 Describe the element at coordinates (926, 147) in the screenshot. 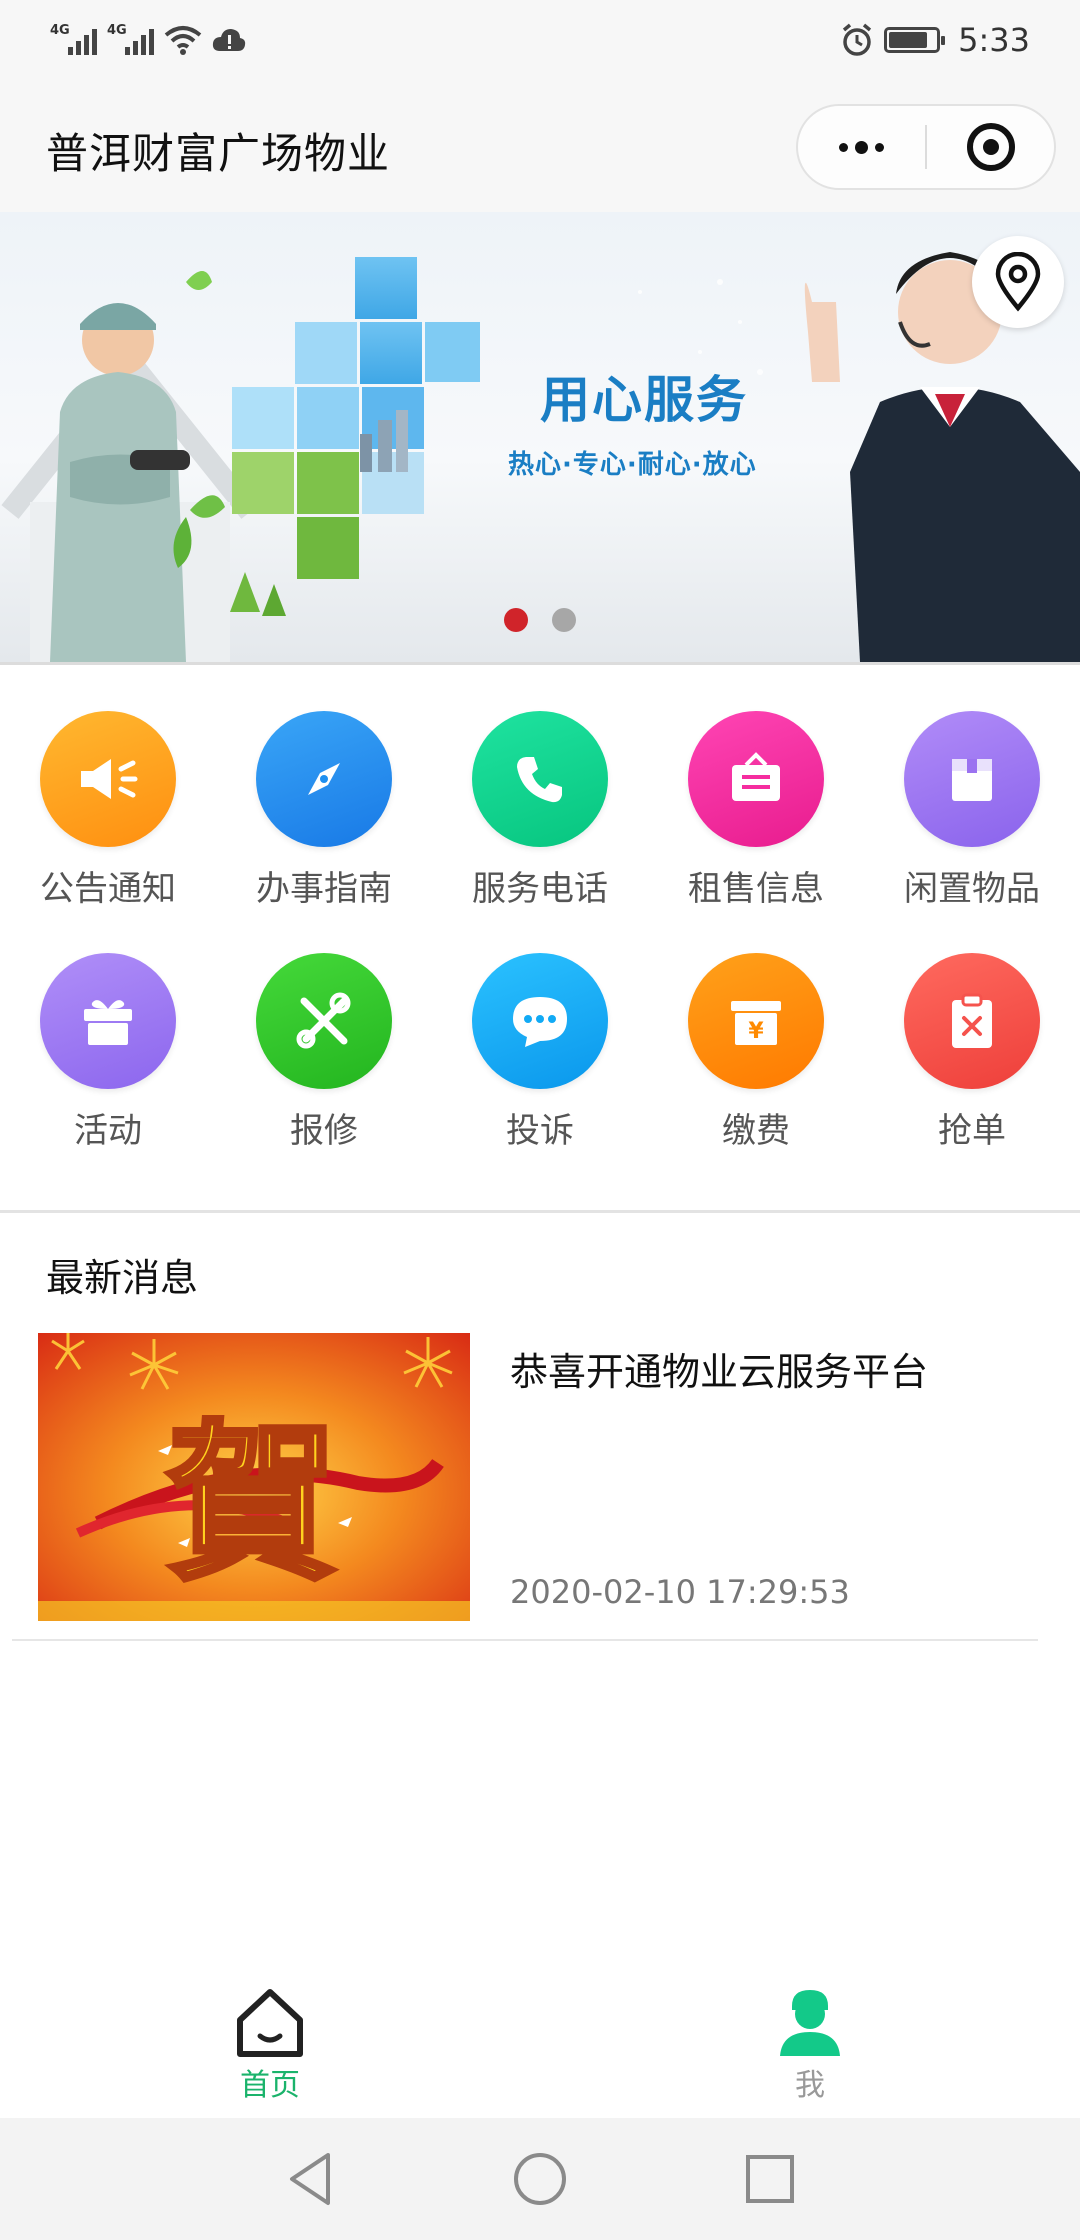

I see `menu-capsule` at that location.